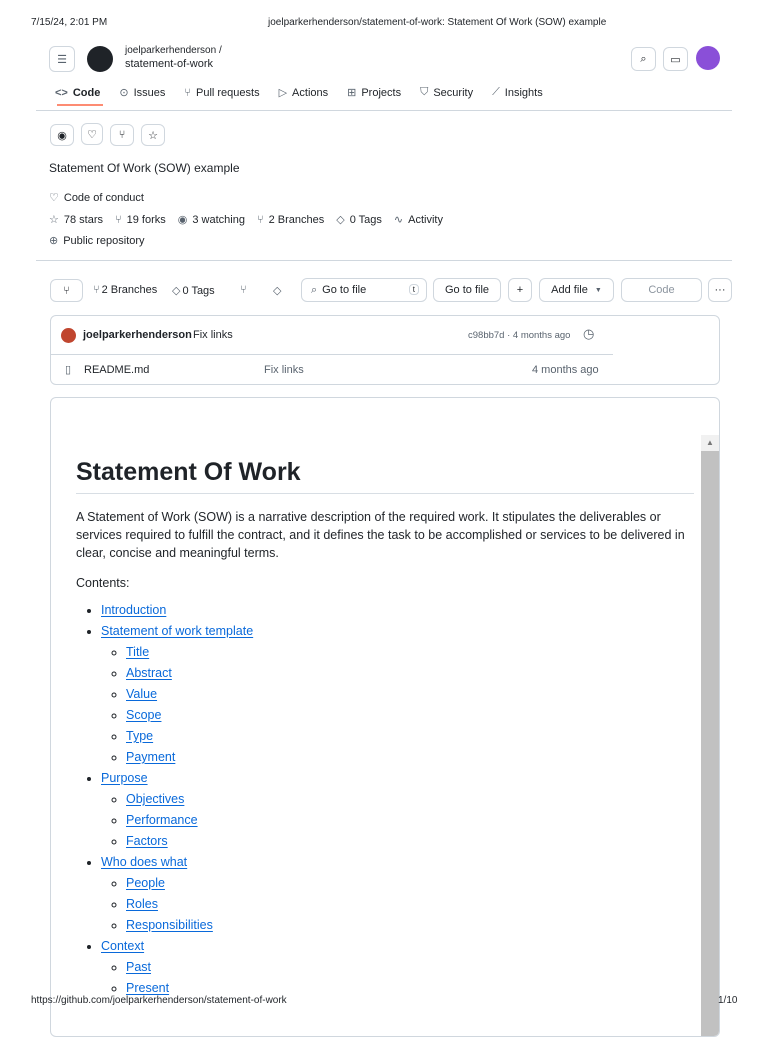  Describe the element at coordinates (137, 335) in the screenshot. I see `commit-author: joelparkerhenderson` at that location.